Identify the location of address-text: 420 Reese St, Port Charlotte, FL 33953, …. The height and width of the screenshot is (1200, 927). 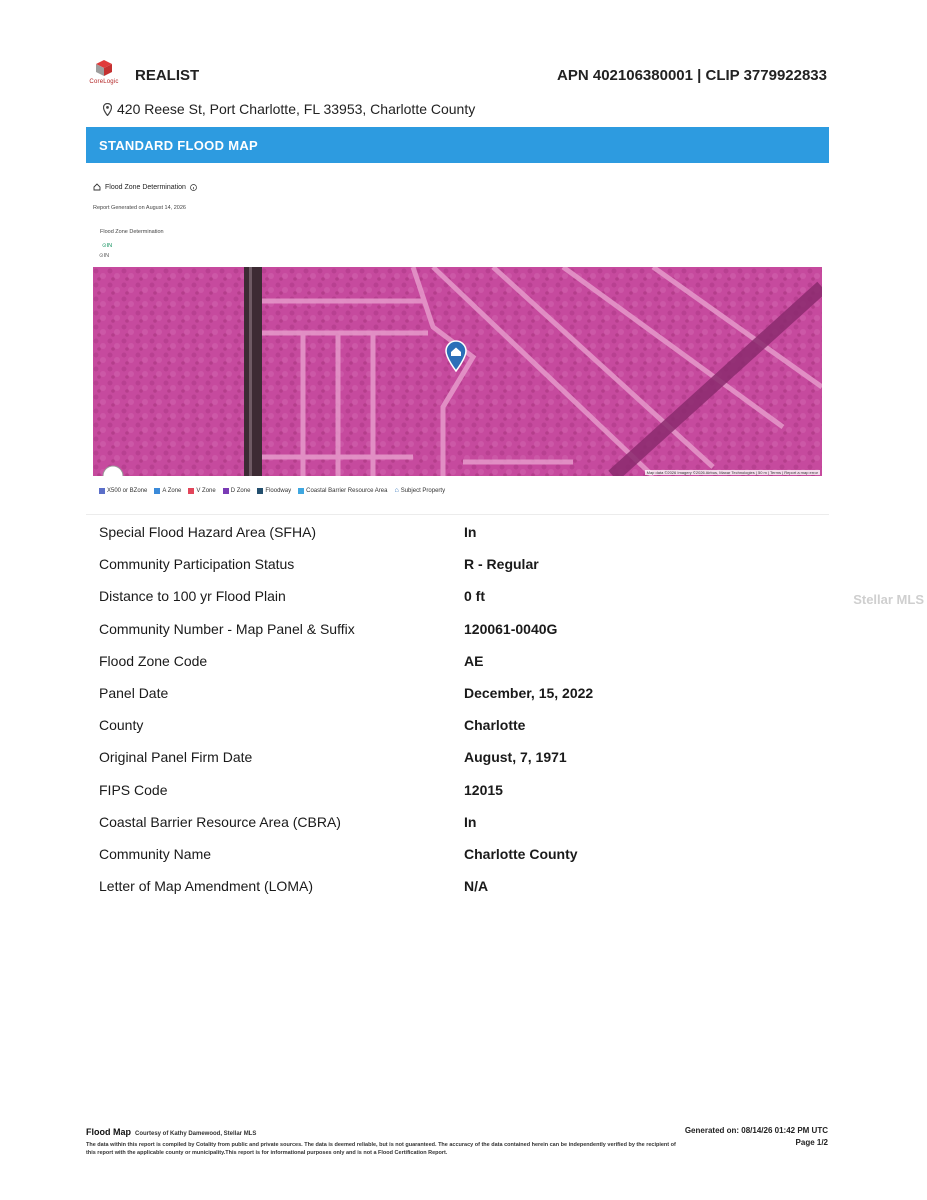
(296, 109).